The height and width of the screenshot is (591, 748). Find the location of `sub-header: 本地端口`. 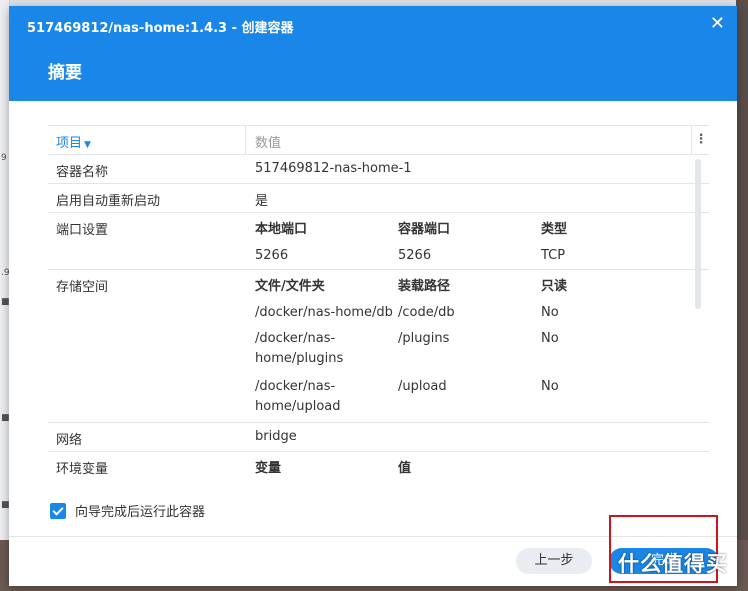

sub-header: 本地端口 is located at coordinates (281, 229).